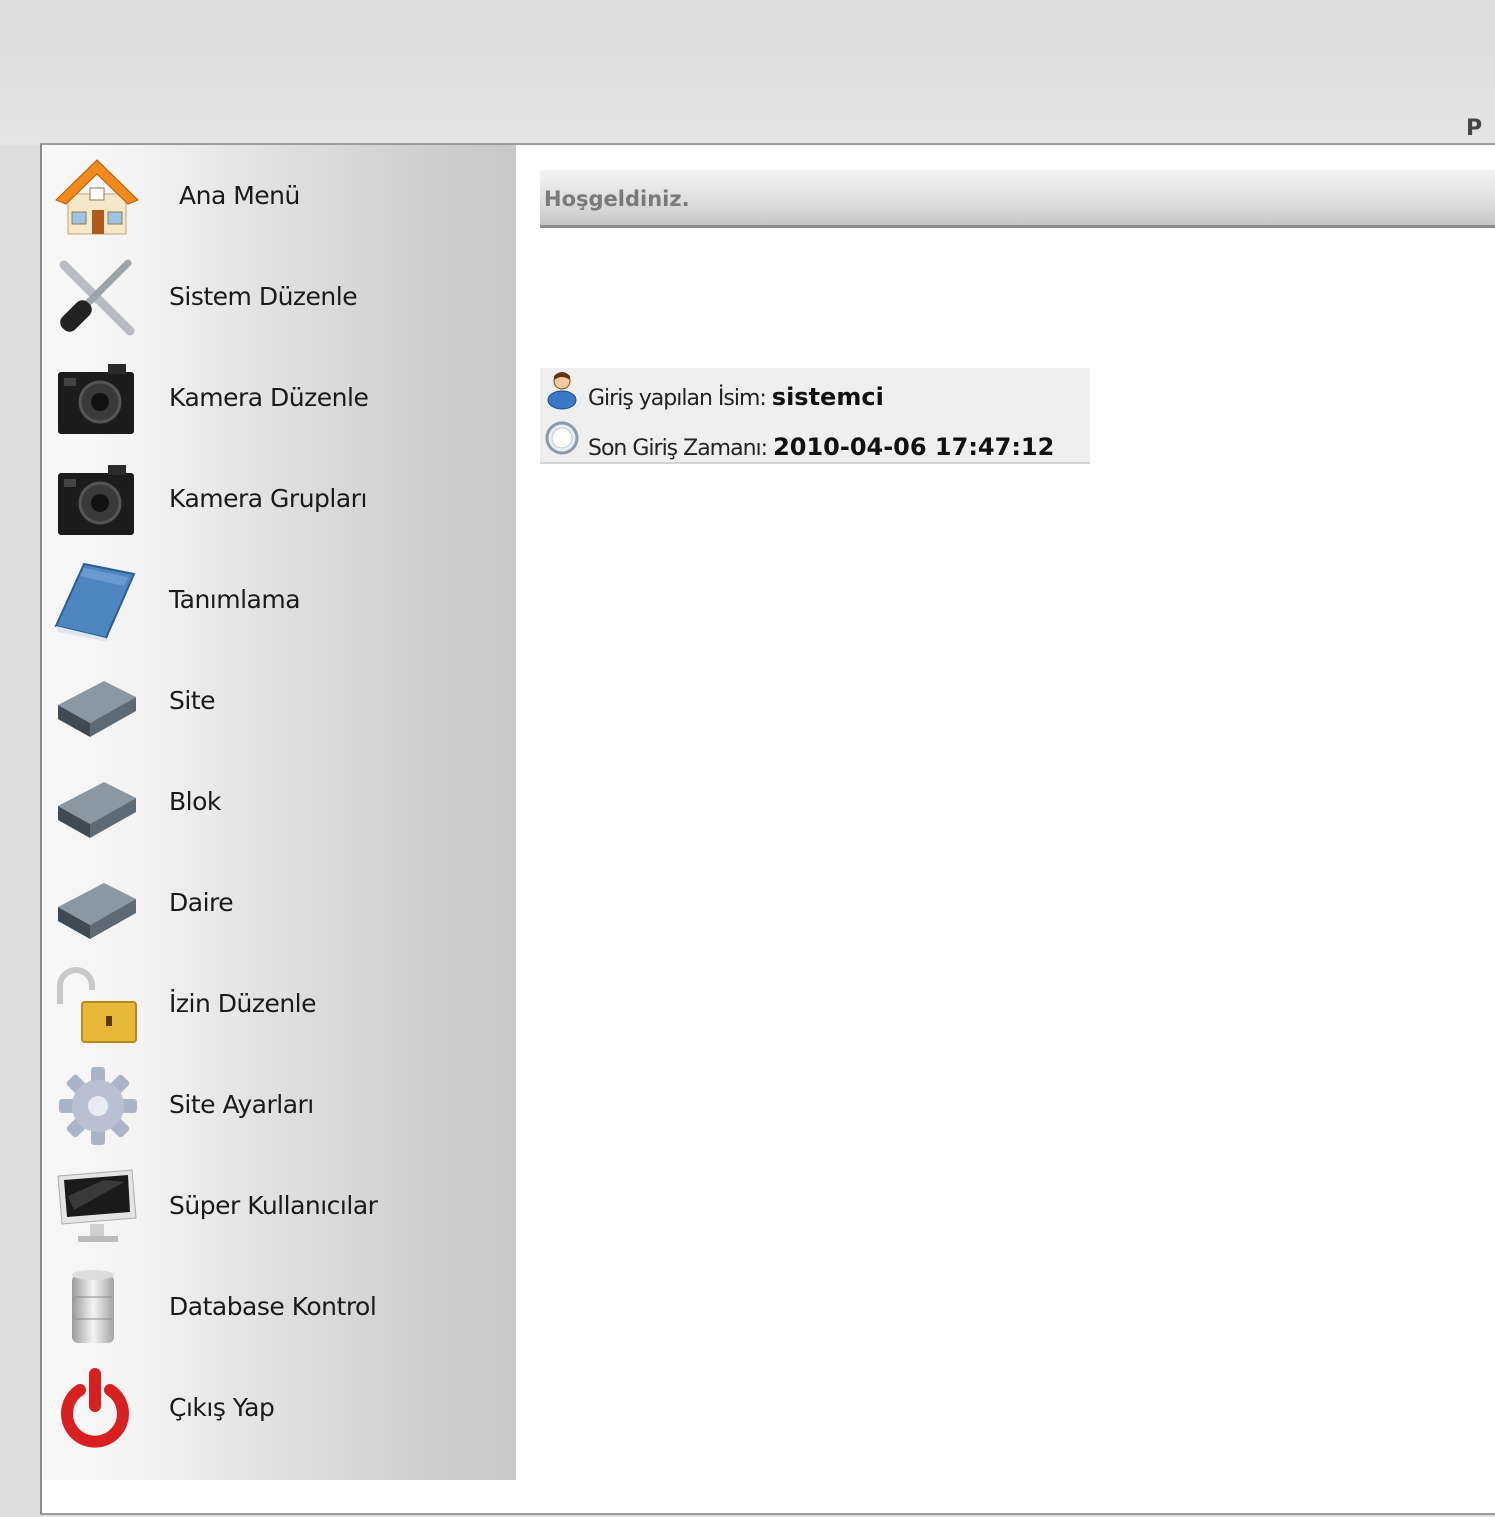 The height and width of the screenshot is (1517, 1495). Describe the element at coordinates (747, 72) in the screenshot. I see `top-header-band` at that location.